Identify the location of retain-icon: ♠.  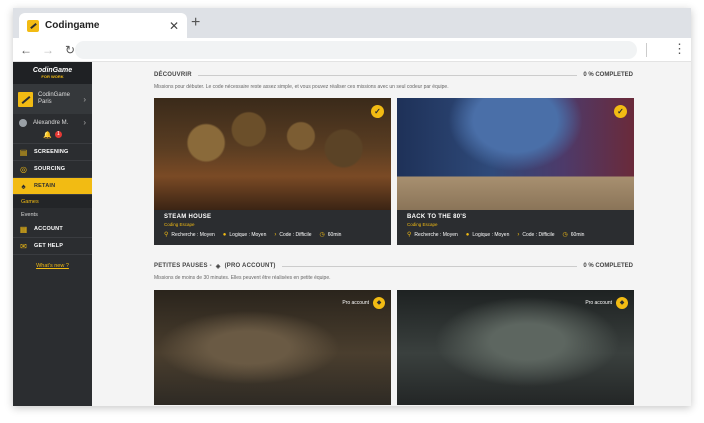
(23, 186).